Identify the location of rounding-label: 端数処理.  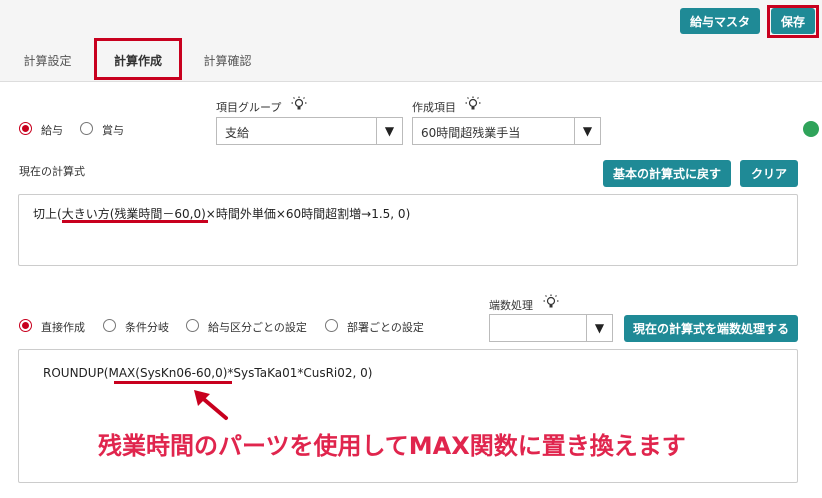
(511, 305).